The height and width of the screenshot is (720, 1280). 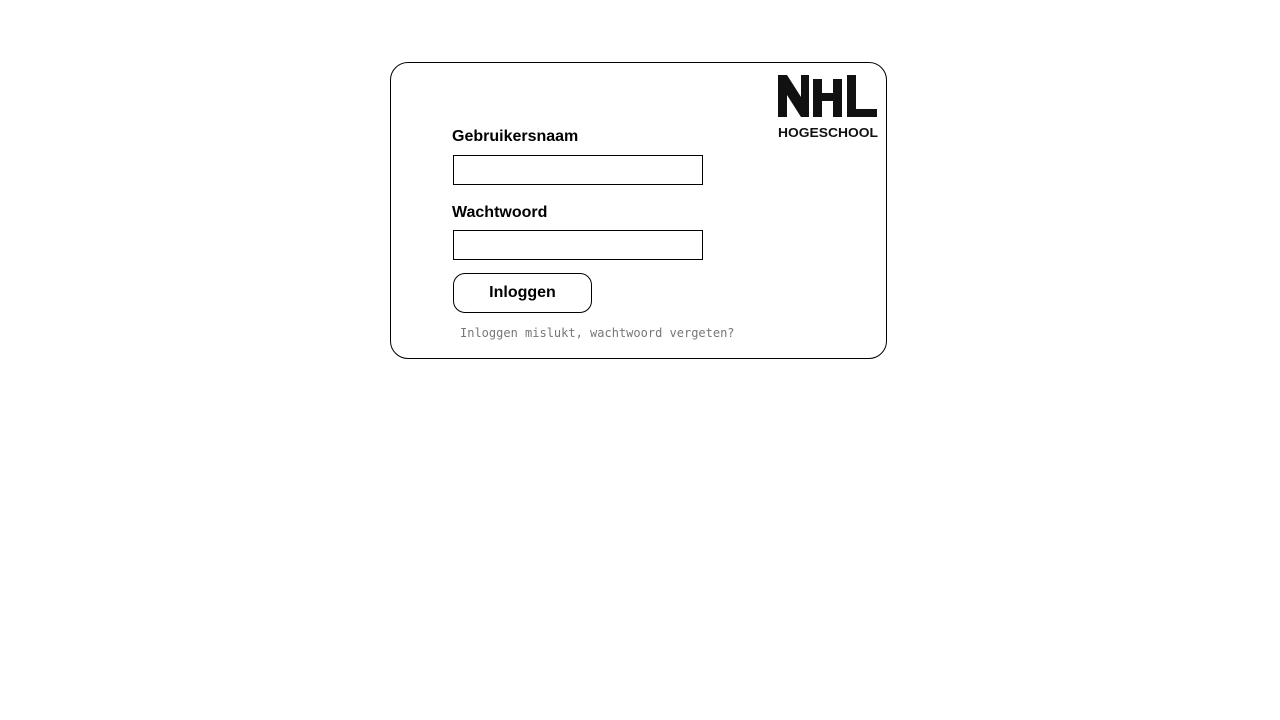 I want to click on username-label: Gebruikersnaam, so click(x=515, y=136).